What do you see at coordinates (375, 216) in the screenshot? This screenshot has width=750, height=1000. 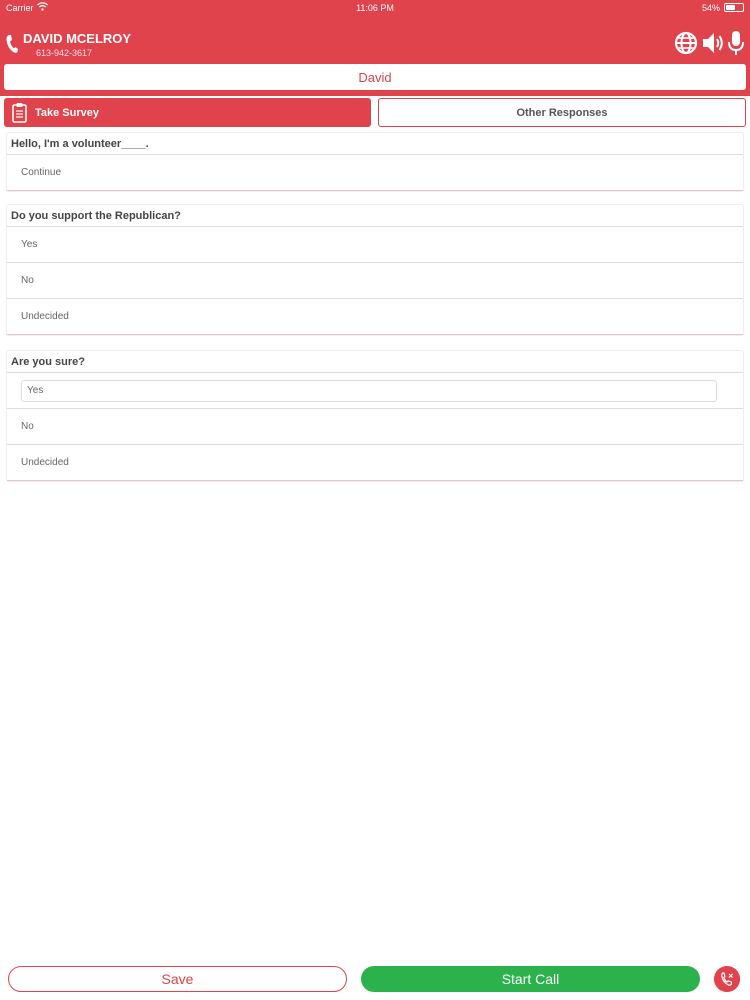 I see `question-title: Do you support the Republican?` at bounding box center [375, 216].